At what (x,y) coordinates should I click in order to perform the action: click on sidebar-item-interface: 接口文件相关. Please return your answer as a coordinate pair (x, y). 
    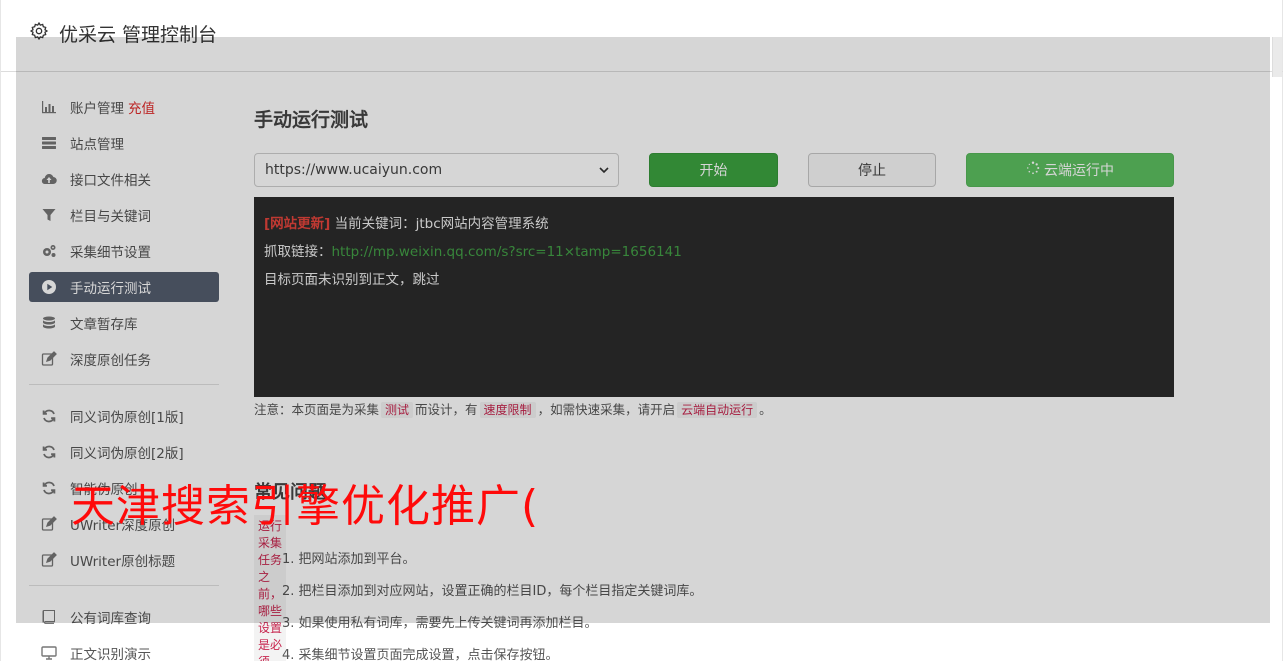
    Looking at the image, I should click on (124, 179).